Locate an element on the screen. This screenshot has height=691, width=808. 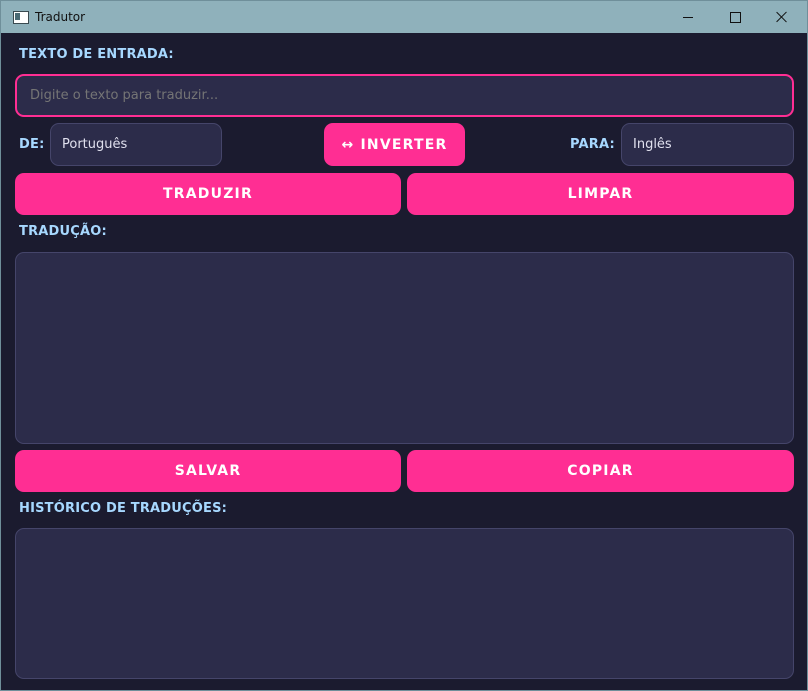
swap-languages-button: ↔ INVERTER is located at coordinates (394, 144).